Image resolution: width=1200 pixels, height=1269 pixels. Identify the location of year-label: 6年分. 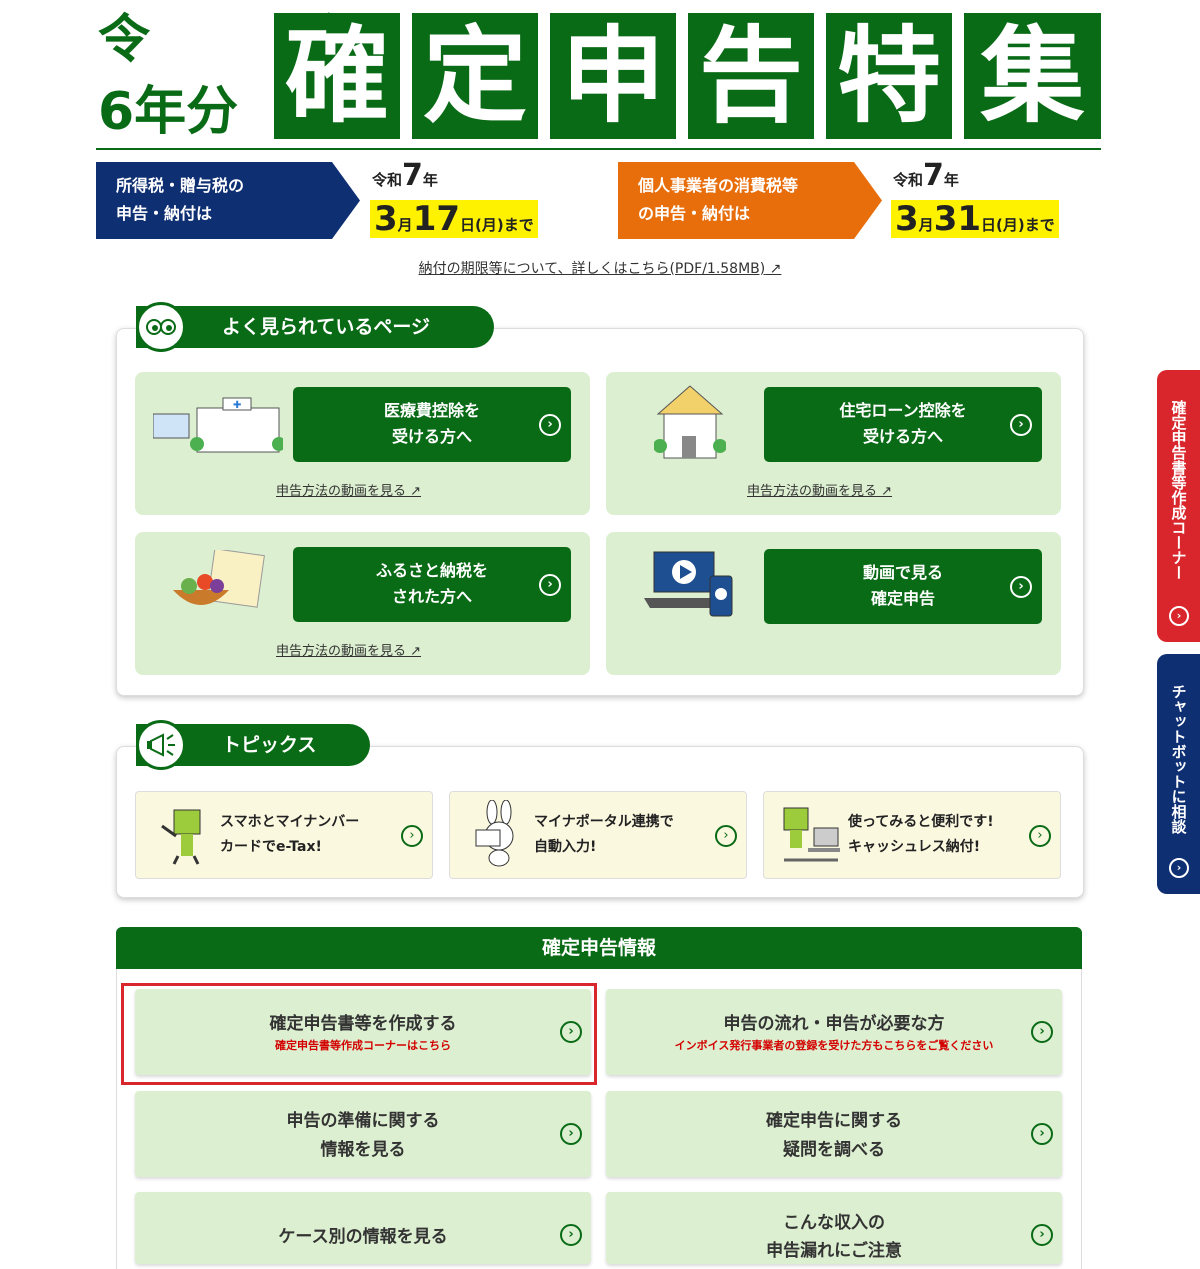
(168, 112).